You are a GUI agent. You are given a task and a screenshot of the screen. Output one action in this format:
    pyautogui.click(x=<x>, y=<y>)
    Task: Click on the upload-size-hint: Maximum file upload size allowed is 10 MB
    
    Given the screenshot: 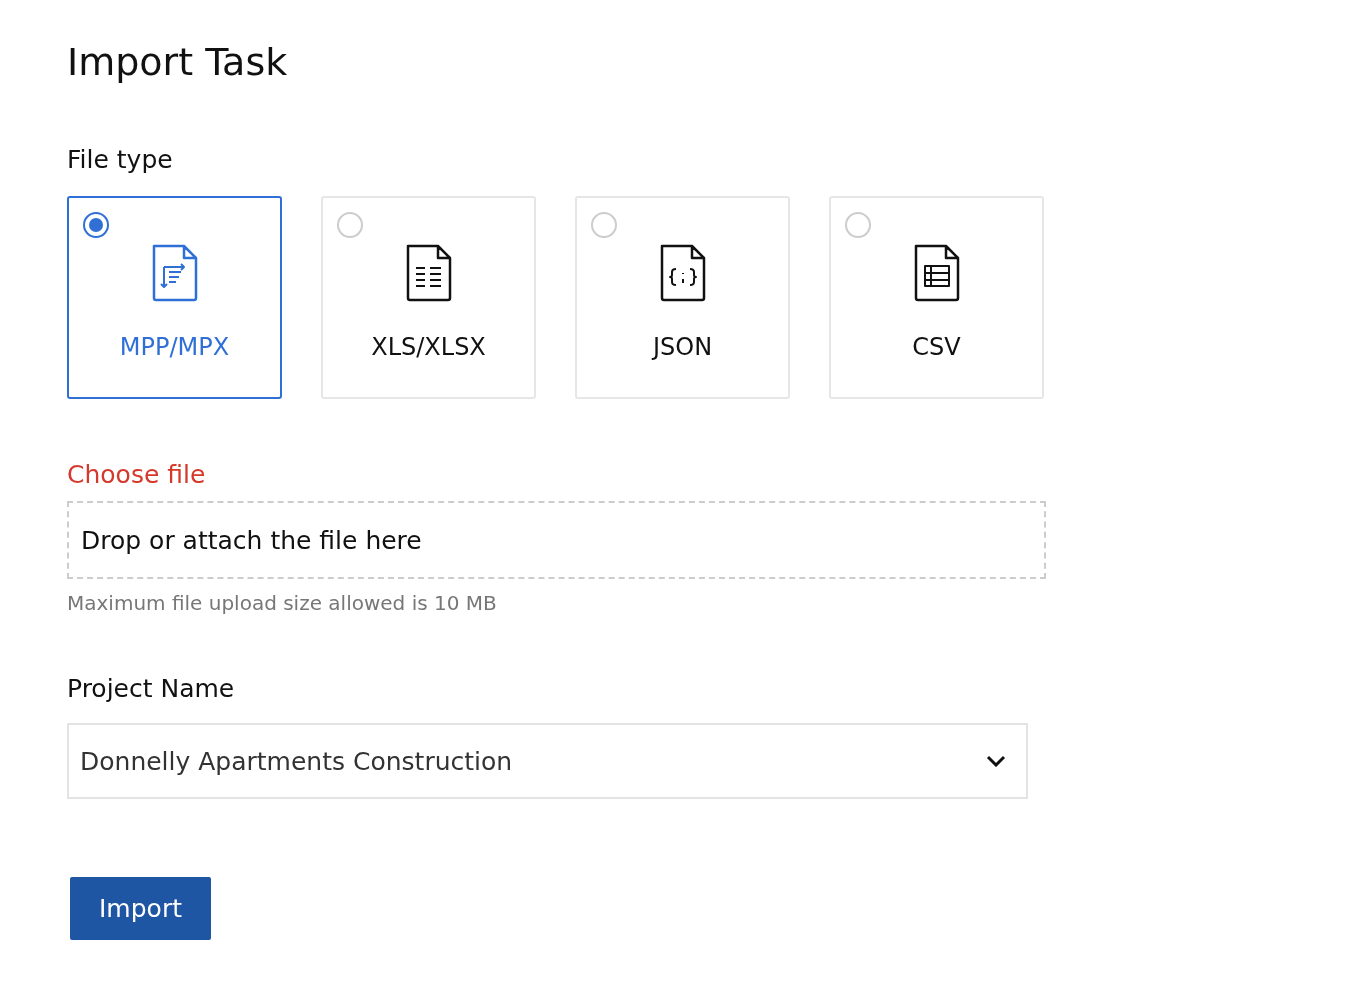 What is the action you would take?
    pyautogui.click(x=282, y=603)
    